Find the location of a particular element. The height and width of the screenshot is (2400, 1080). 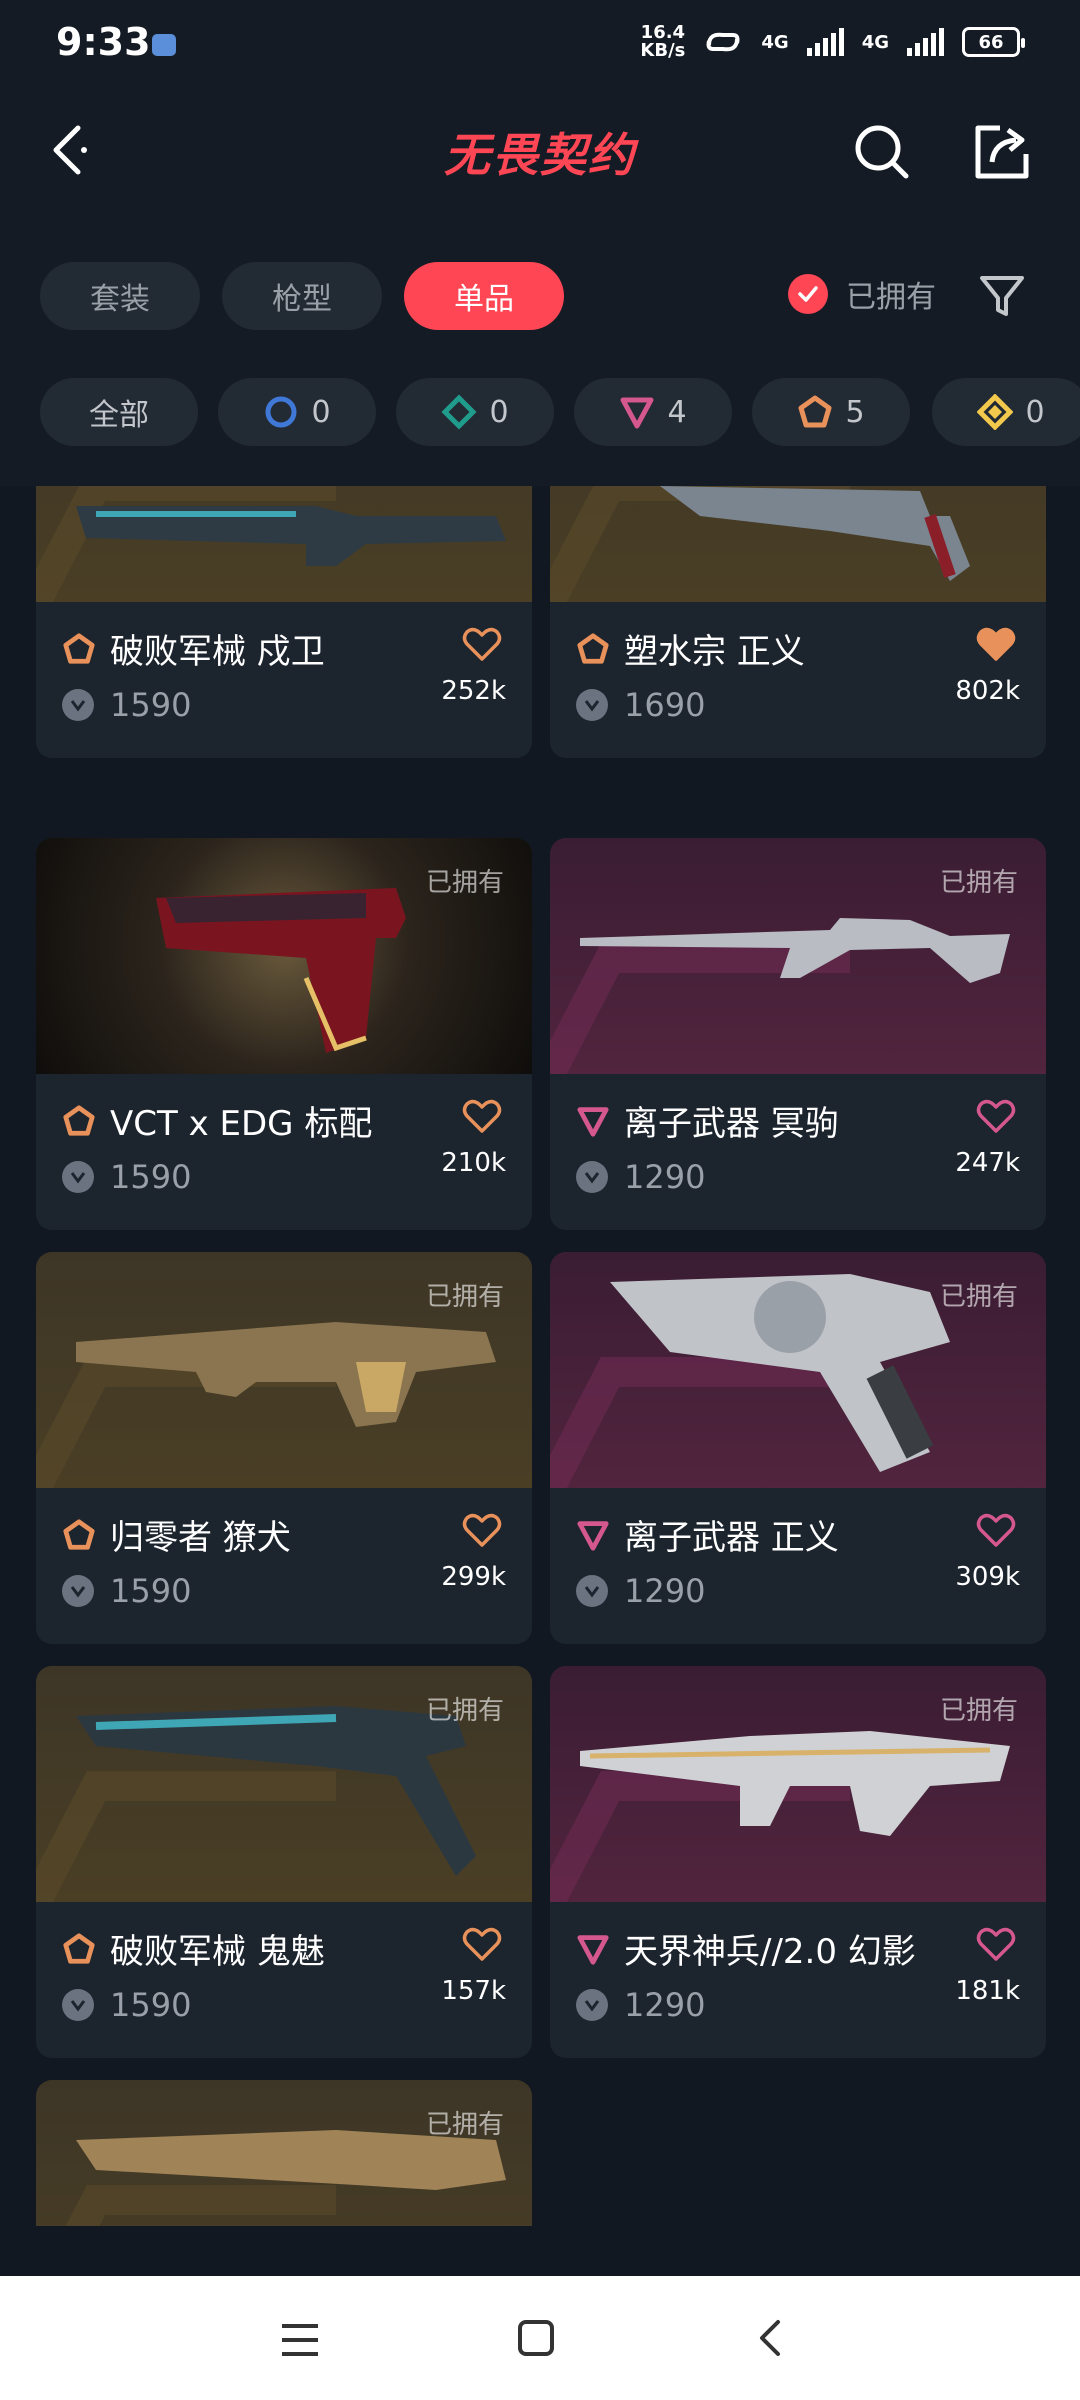

skin-name-text: VCT x EDG 标配 is located at coordinates (241, 1124).